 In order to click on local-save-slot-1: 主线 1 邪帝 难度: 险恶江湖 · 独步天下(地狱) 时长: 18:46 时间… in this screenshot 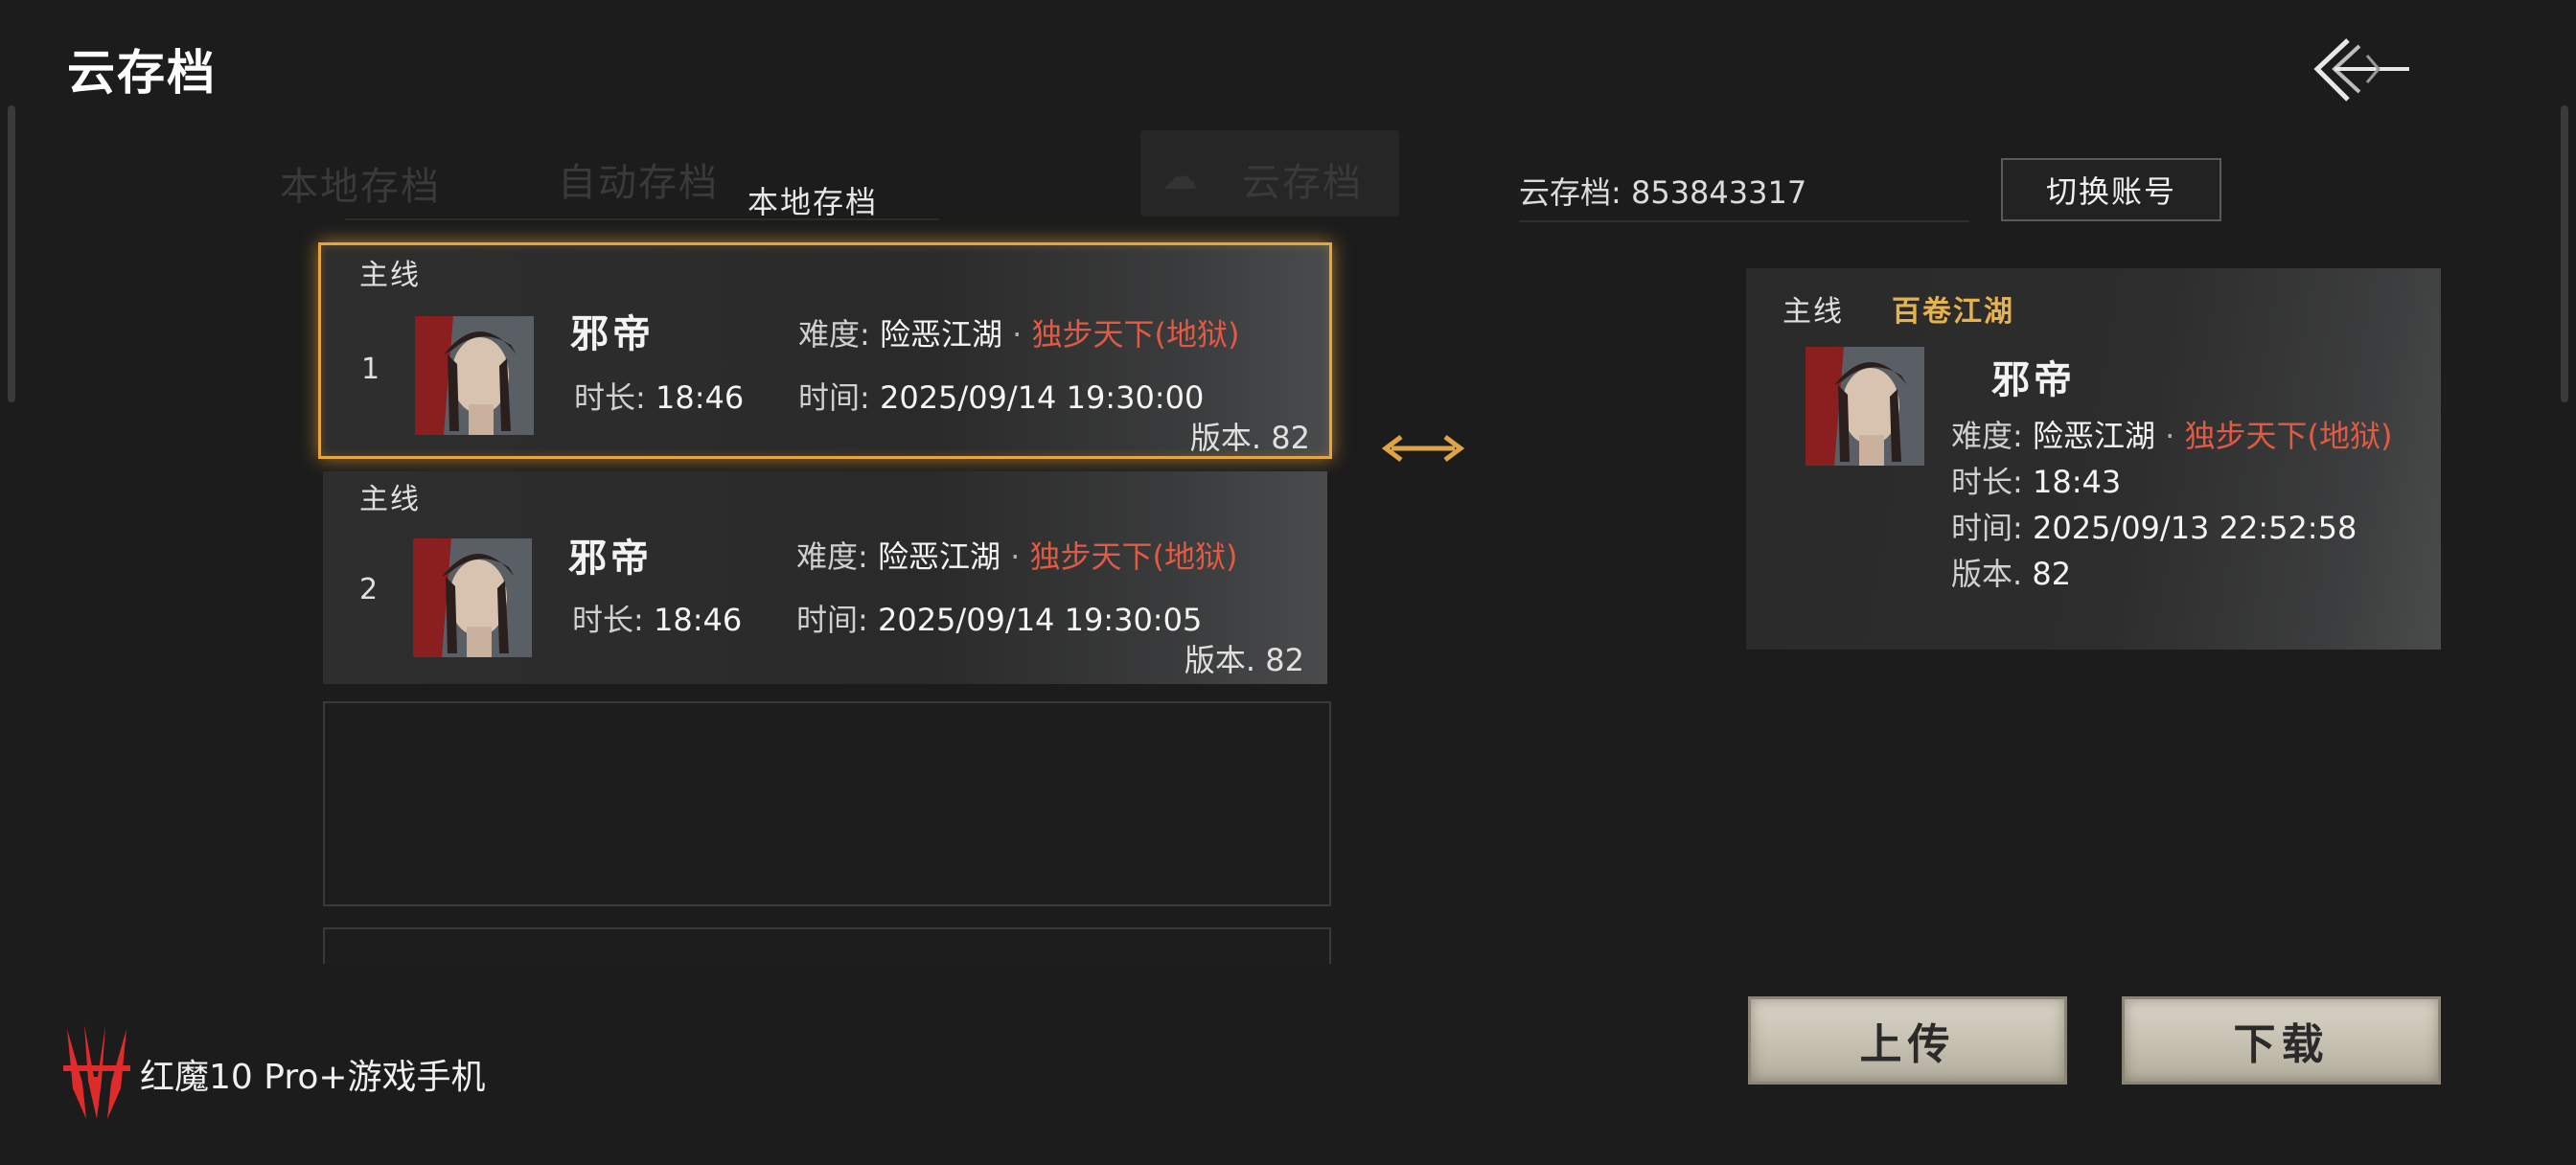, I will do `click(825, 351)`.